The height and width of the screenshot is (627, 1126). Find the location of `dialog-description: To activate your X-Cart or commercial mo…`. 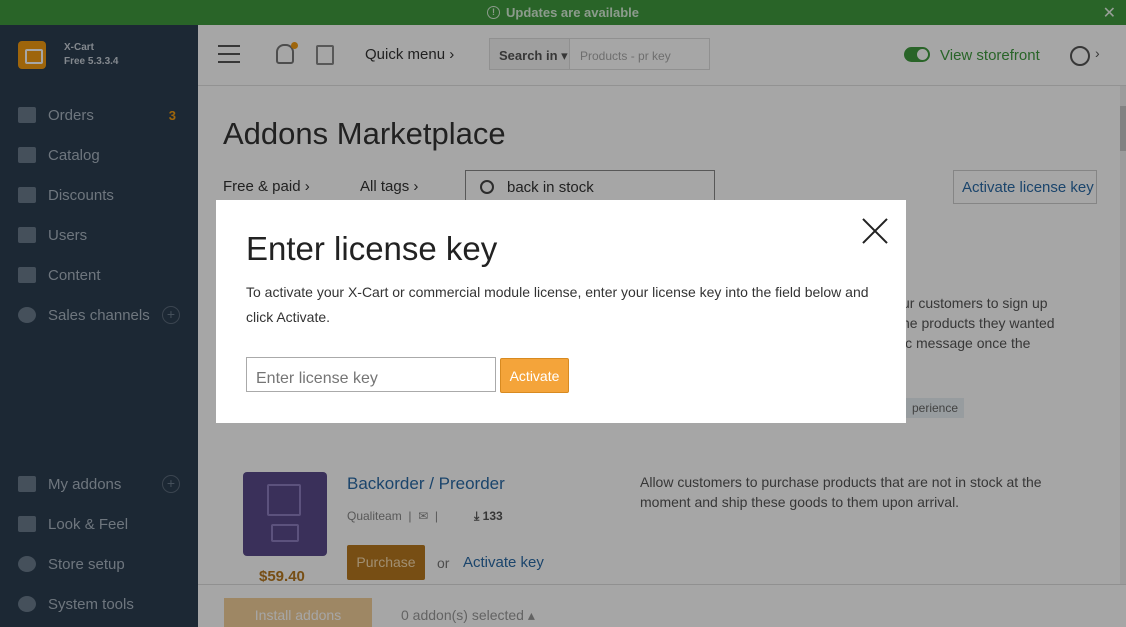

dialog-description: To activate your X-Cart or commercial mo… is located at coordinates (557, 304).